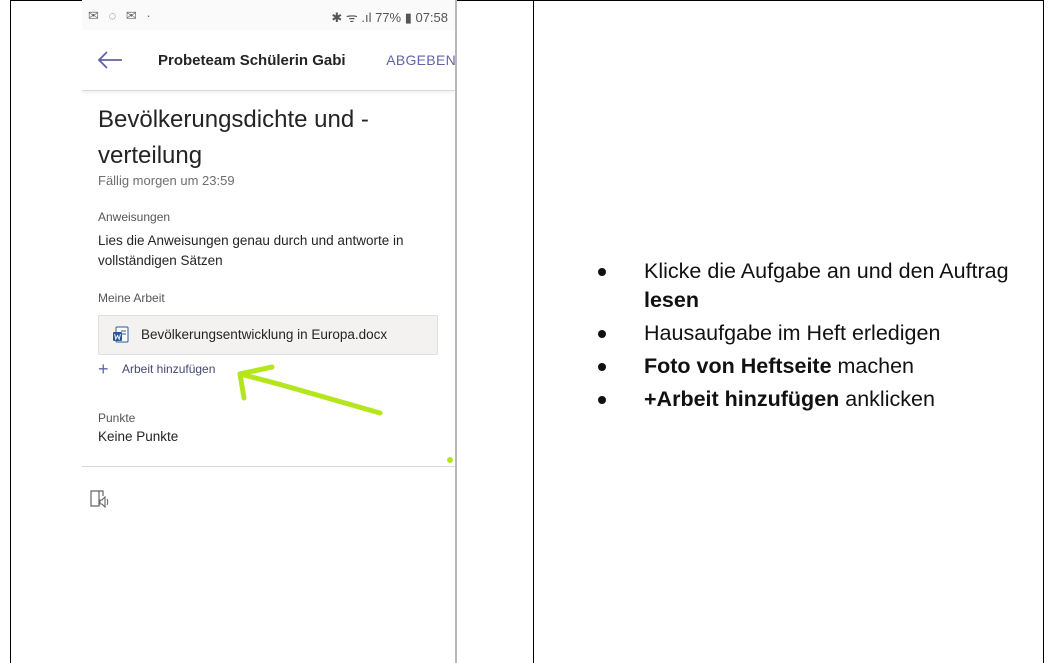 The width and height of the screenshot is (1054, 663). Describe the element at coordinates (100, 499) in the screenshot. I see `immersive-reader-icon` at that location.